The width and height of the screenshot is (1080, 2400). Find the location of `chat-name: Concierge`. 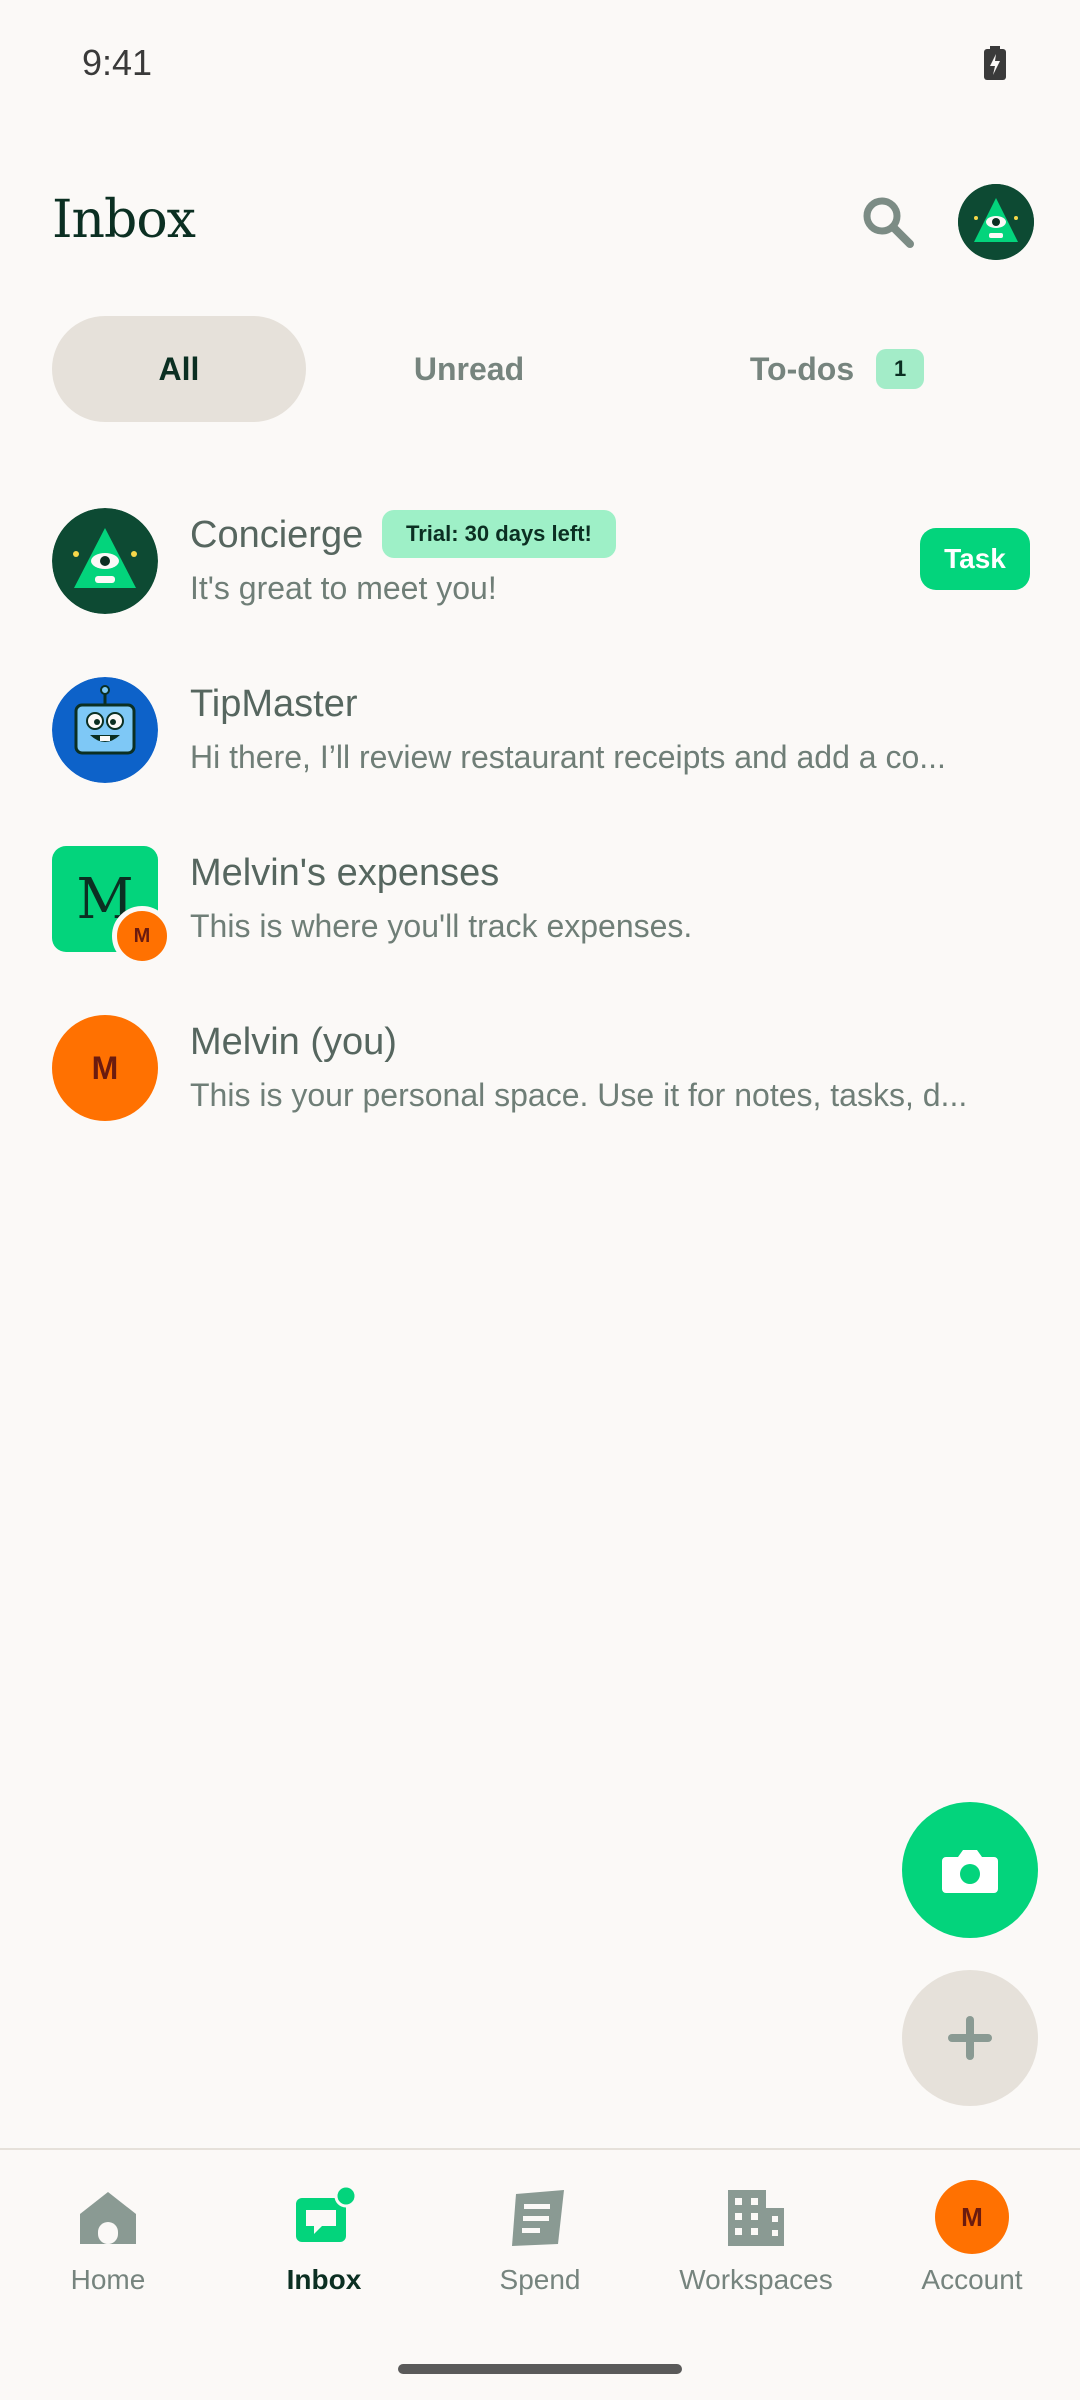

chat-name: Concierge is located at coordinates (277, 535).